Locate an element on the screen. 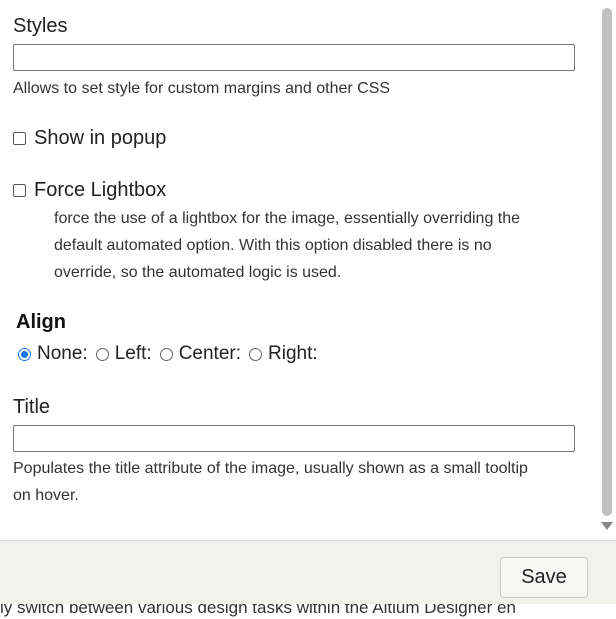 This screenshot has width=616, height=619. save-button: Save is located at coordinates (544, 577).